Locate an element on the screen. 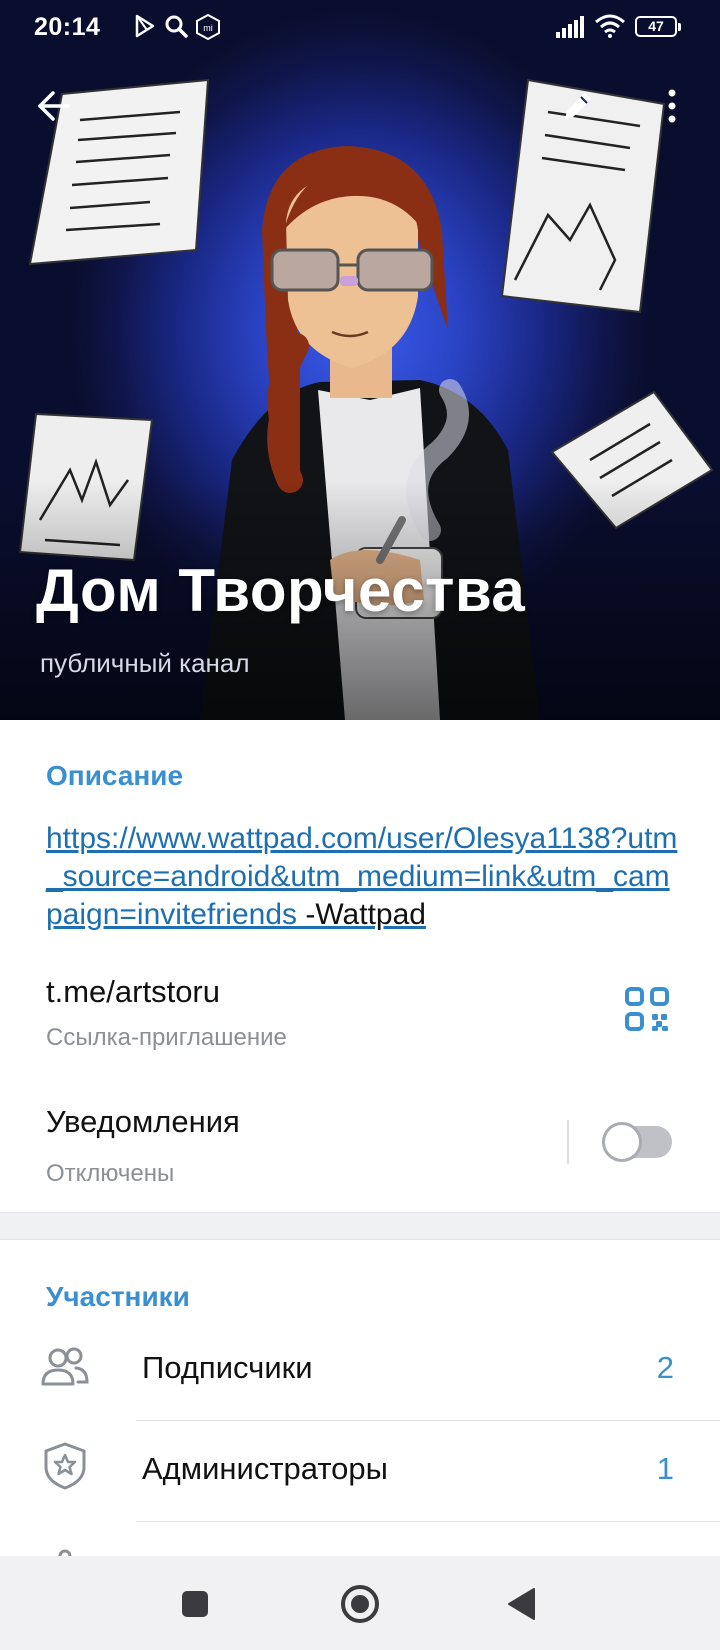 The image size is (720, 1650). battery-icon: 47 is located at coordinates (658, 26).